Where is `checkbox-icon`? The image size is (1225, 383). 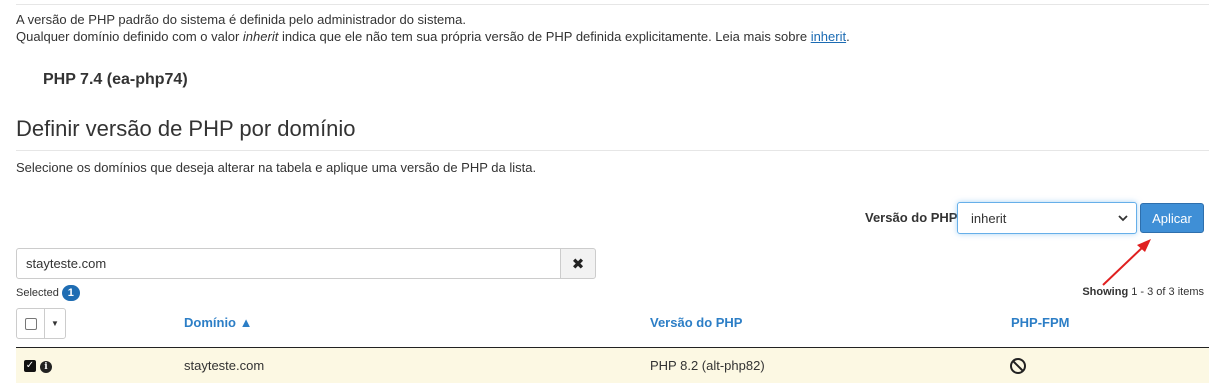 checkbox-icon is located at coordinates (30, 323).